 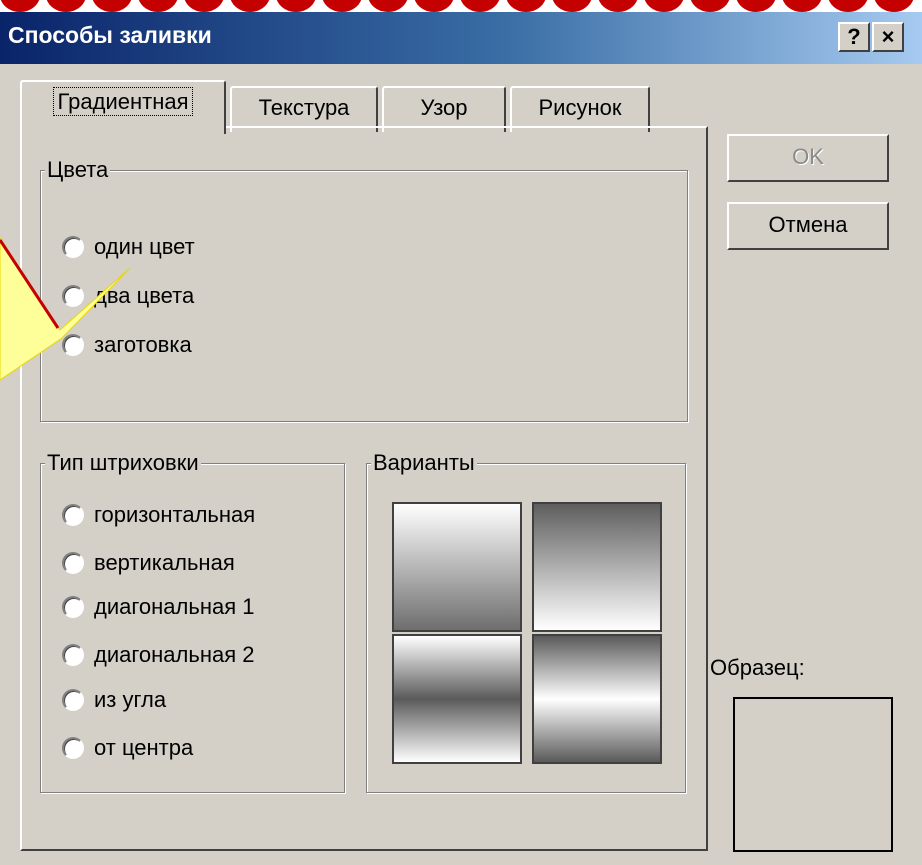 What do you see at coordinates (854, 37) in the screenshot?
I see `help-button: ?` at bounding box center [854, 37].